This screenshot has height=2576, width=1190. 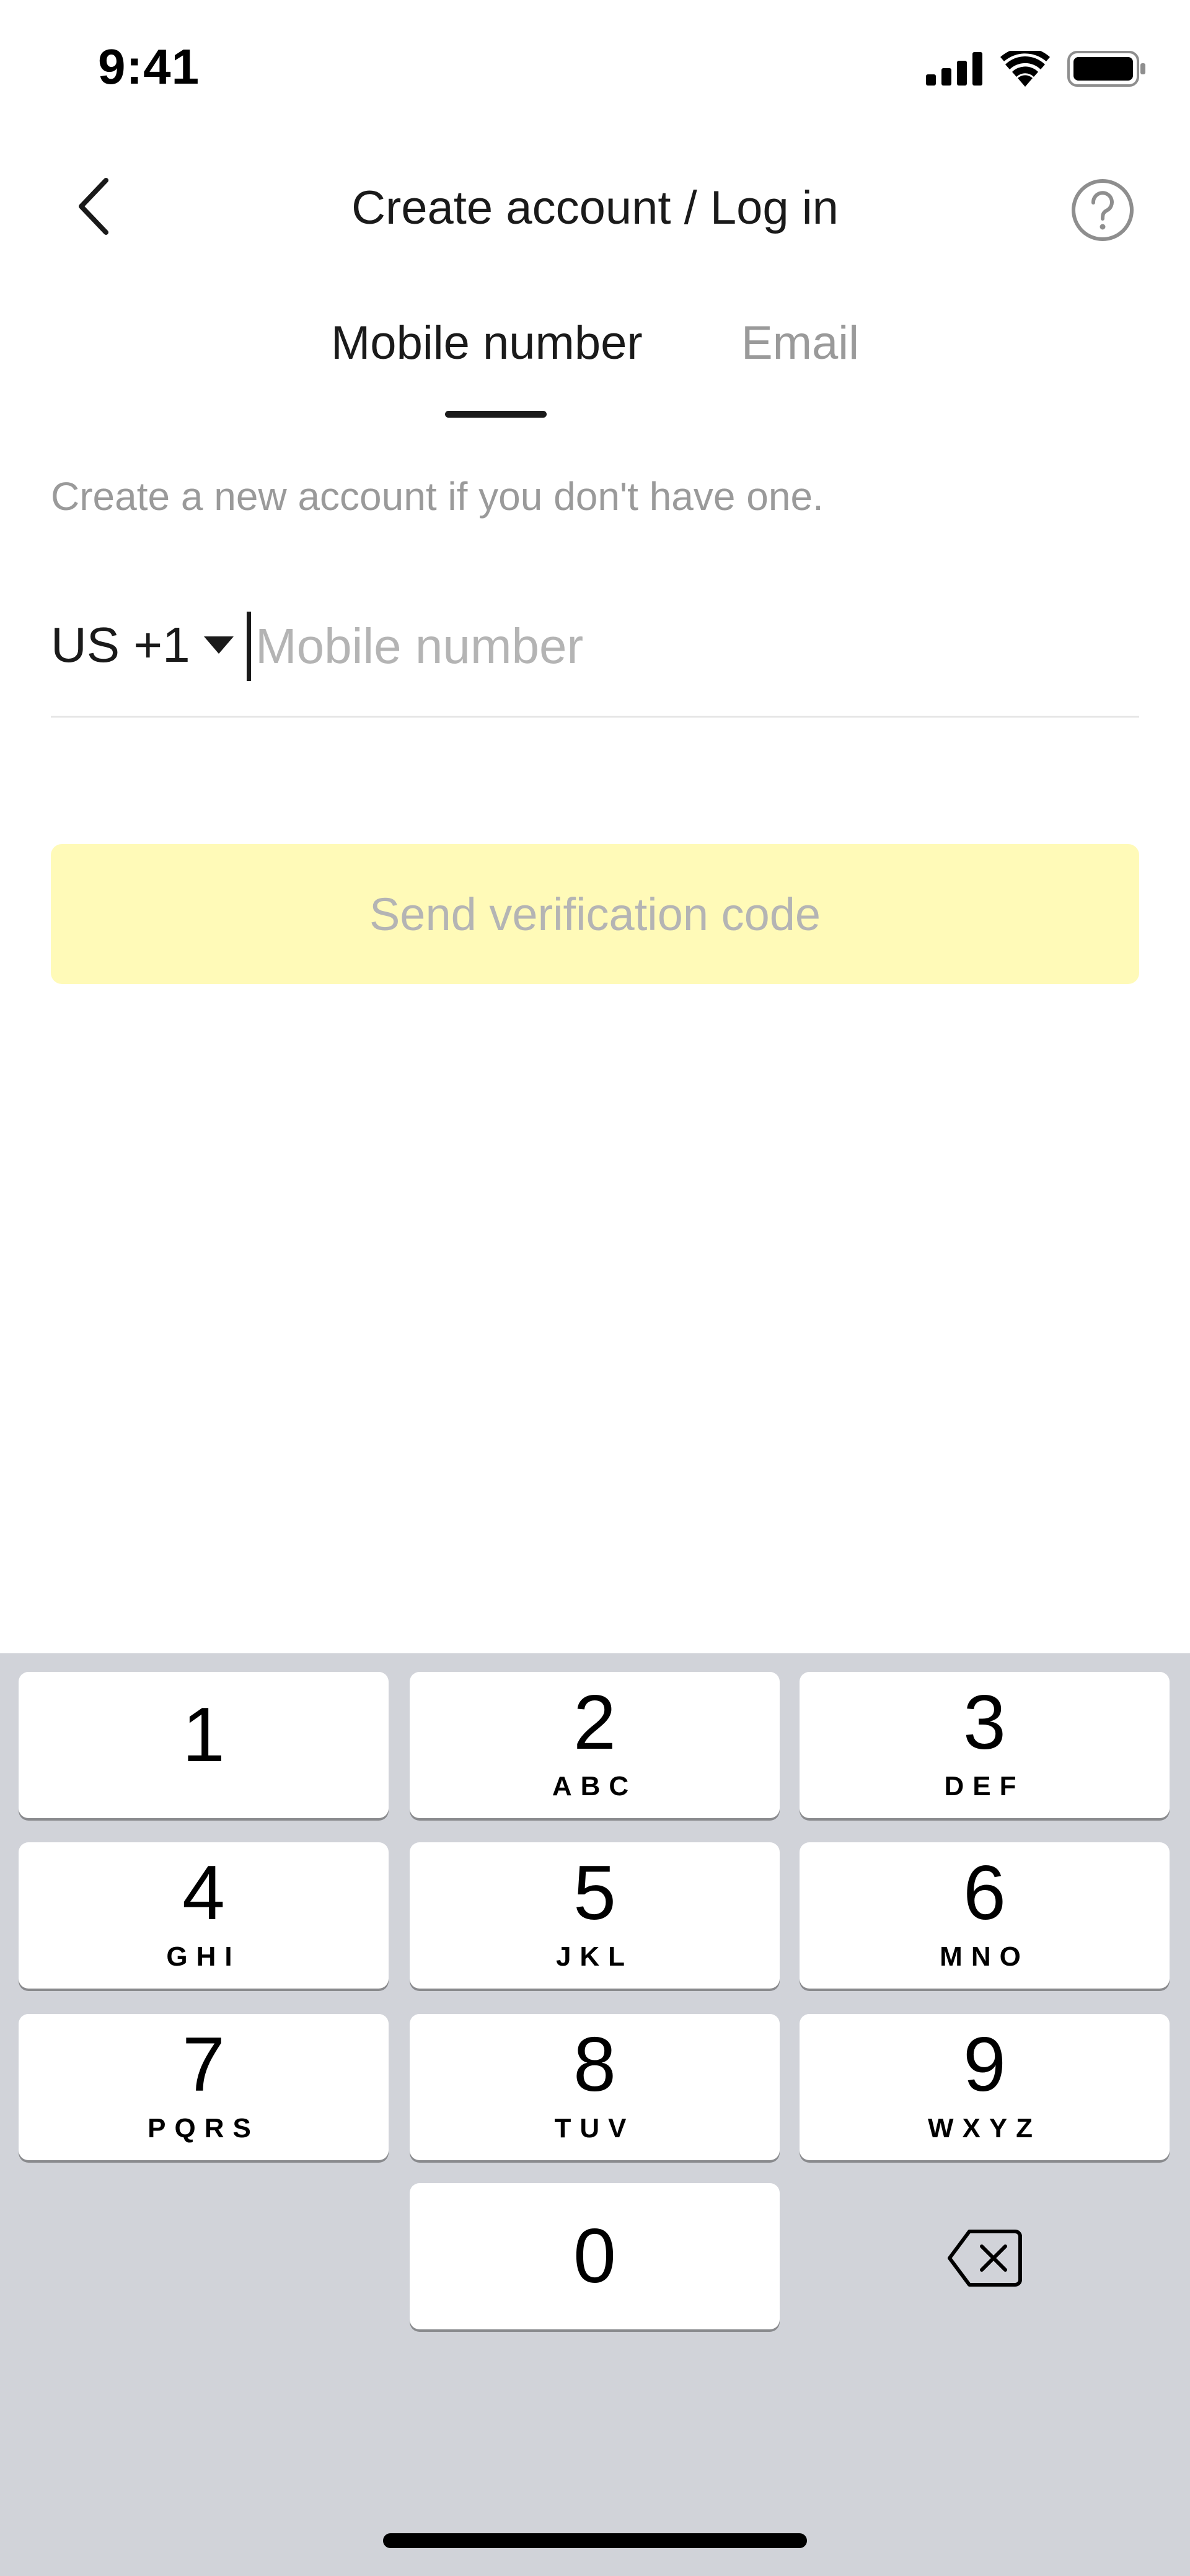 What do you see at coordinates (594, 1893) in the screenshot?
I see `key-digit: 5` at bounding box center [594, 1893].